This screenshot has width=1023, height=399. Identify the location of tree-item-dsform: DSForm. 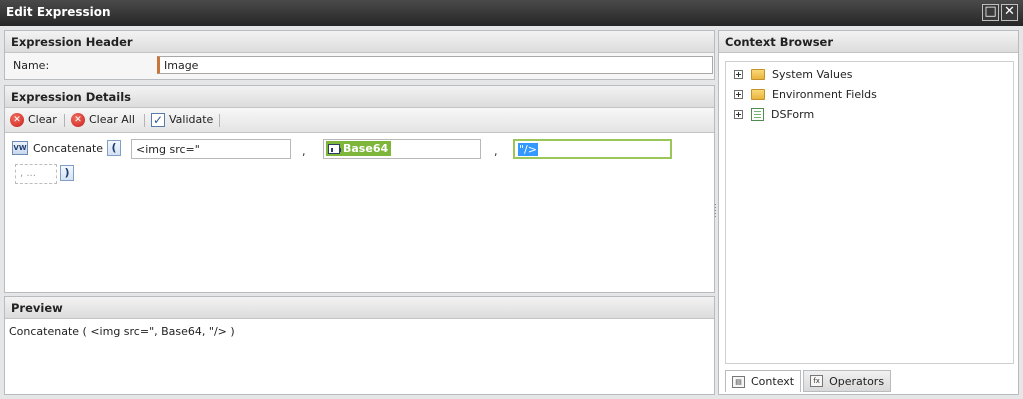
(774, 114).